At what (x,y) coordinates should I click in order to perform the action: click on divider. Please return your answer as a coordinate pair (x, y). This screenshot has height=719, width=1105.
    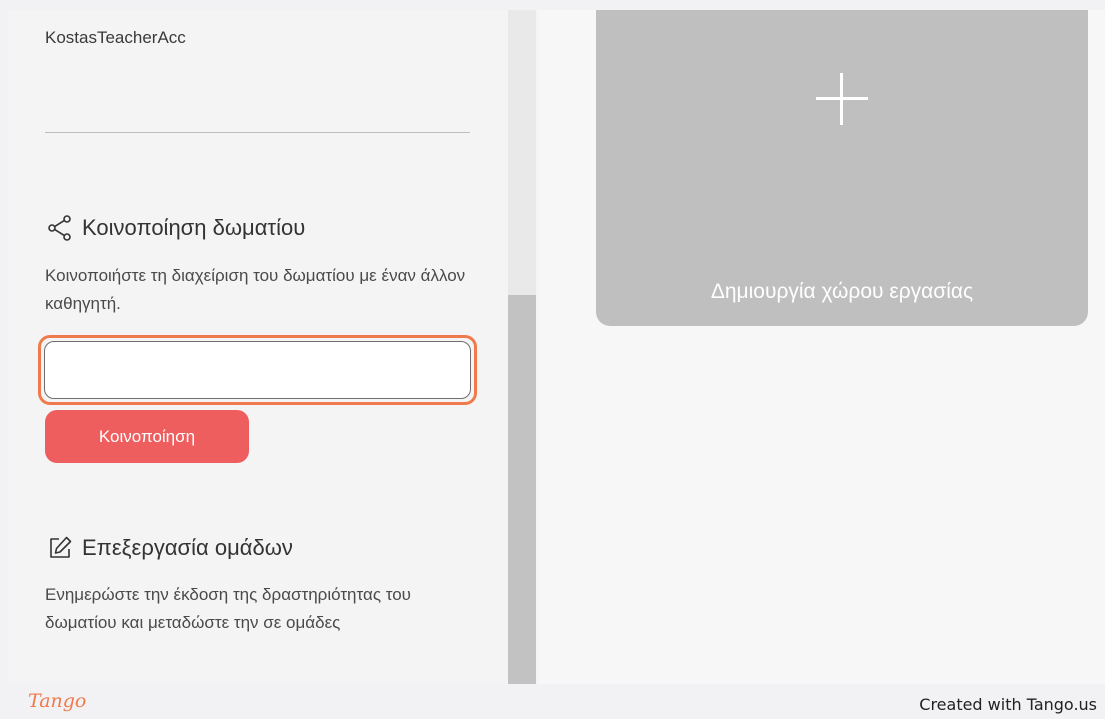
    Looking at the image, I should click on (257, 132).